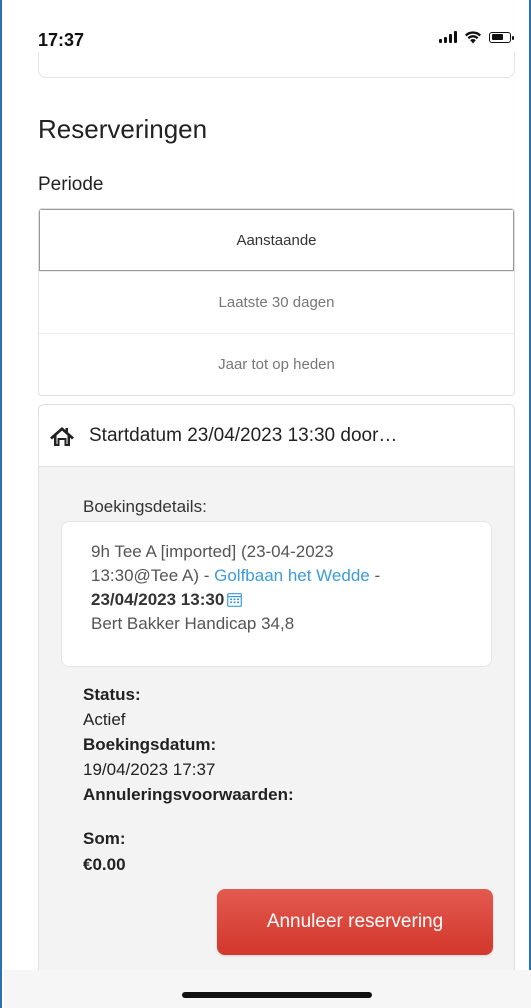  I want to click on calendar-icon, so click(235, 599).